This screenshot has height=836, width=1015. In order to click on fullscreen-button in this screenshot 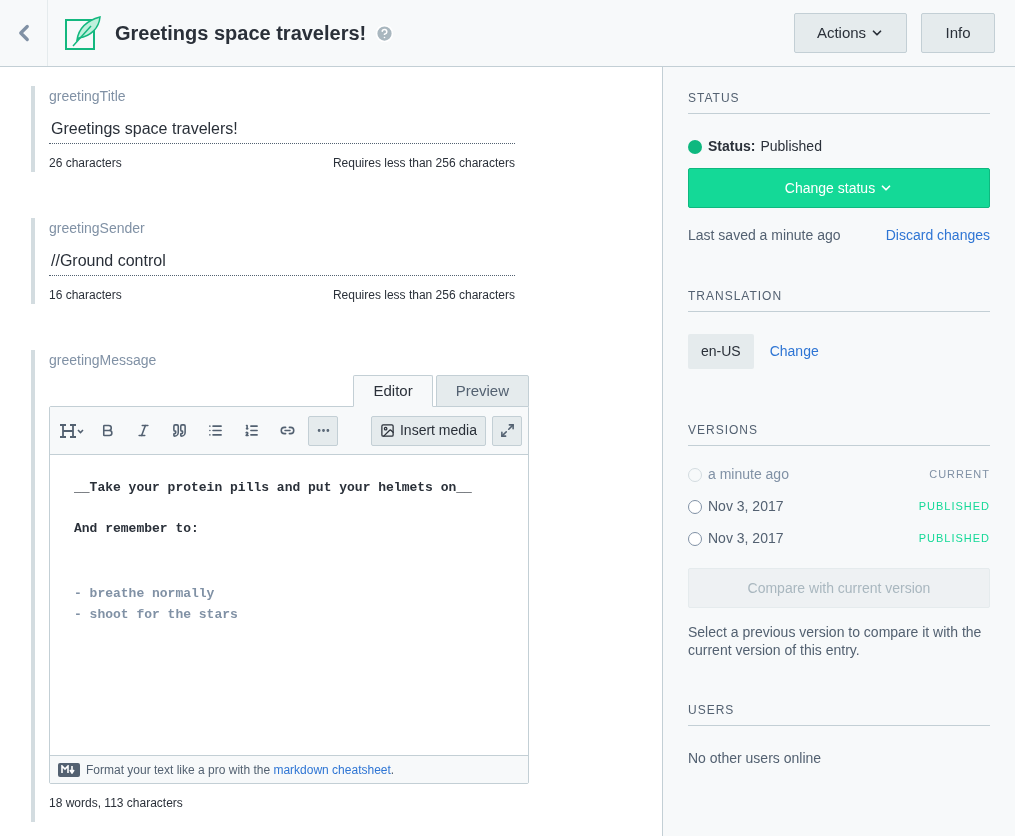, I will do `click(507, 430)`.